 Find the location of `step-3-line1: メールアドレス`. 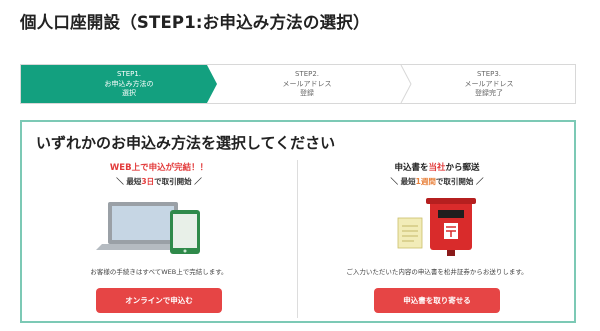

step-3-line1: メールアドレス is located at coordinates (489, 83).